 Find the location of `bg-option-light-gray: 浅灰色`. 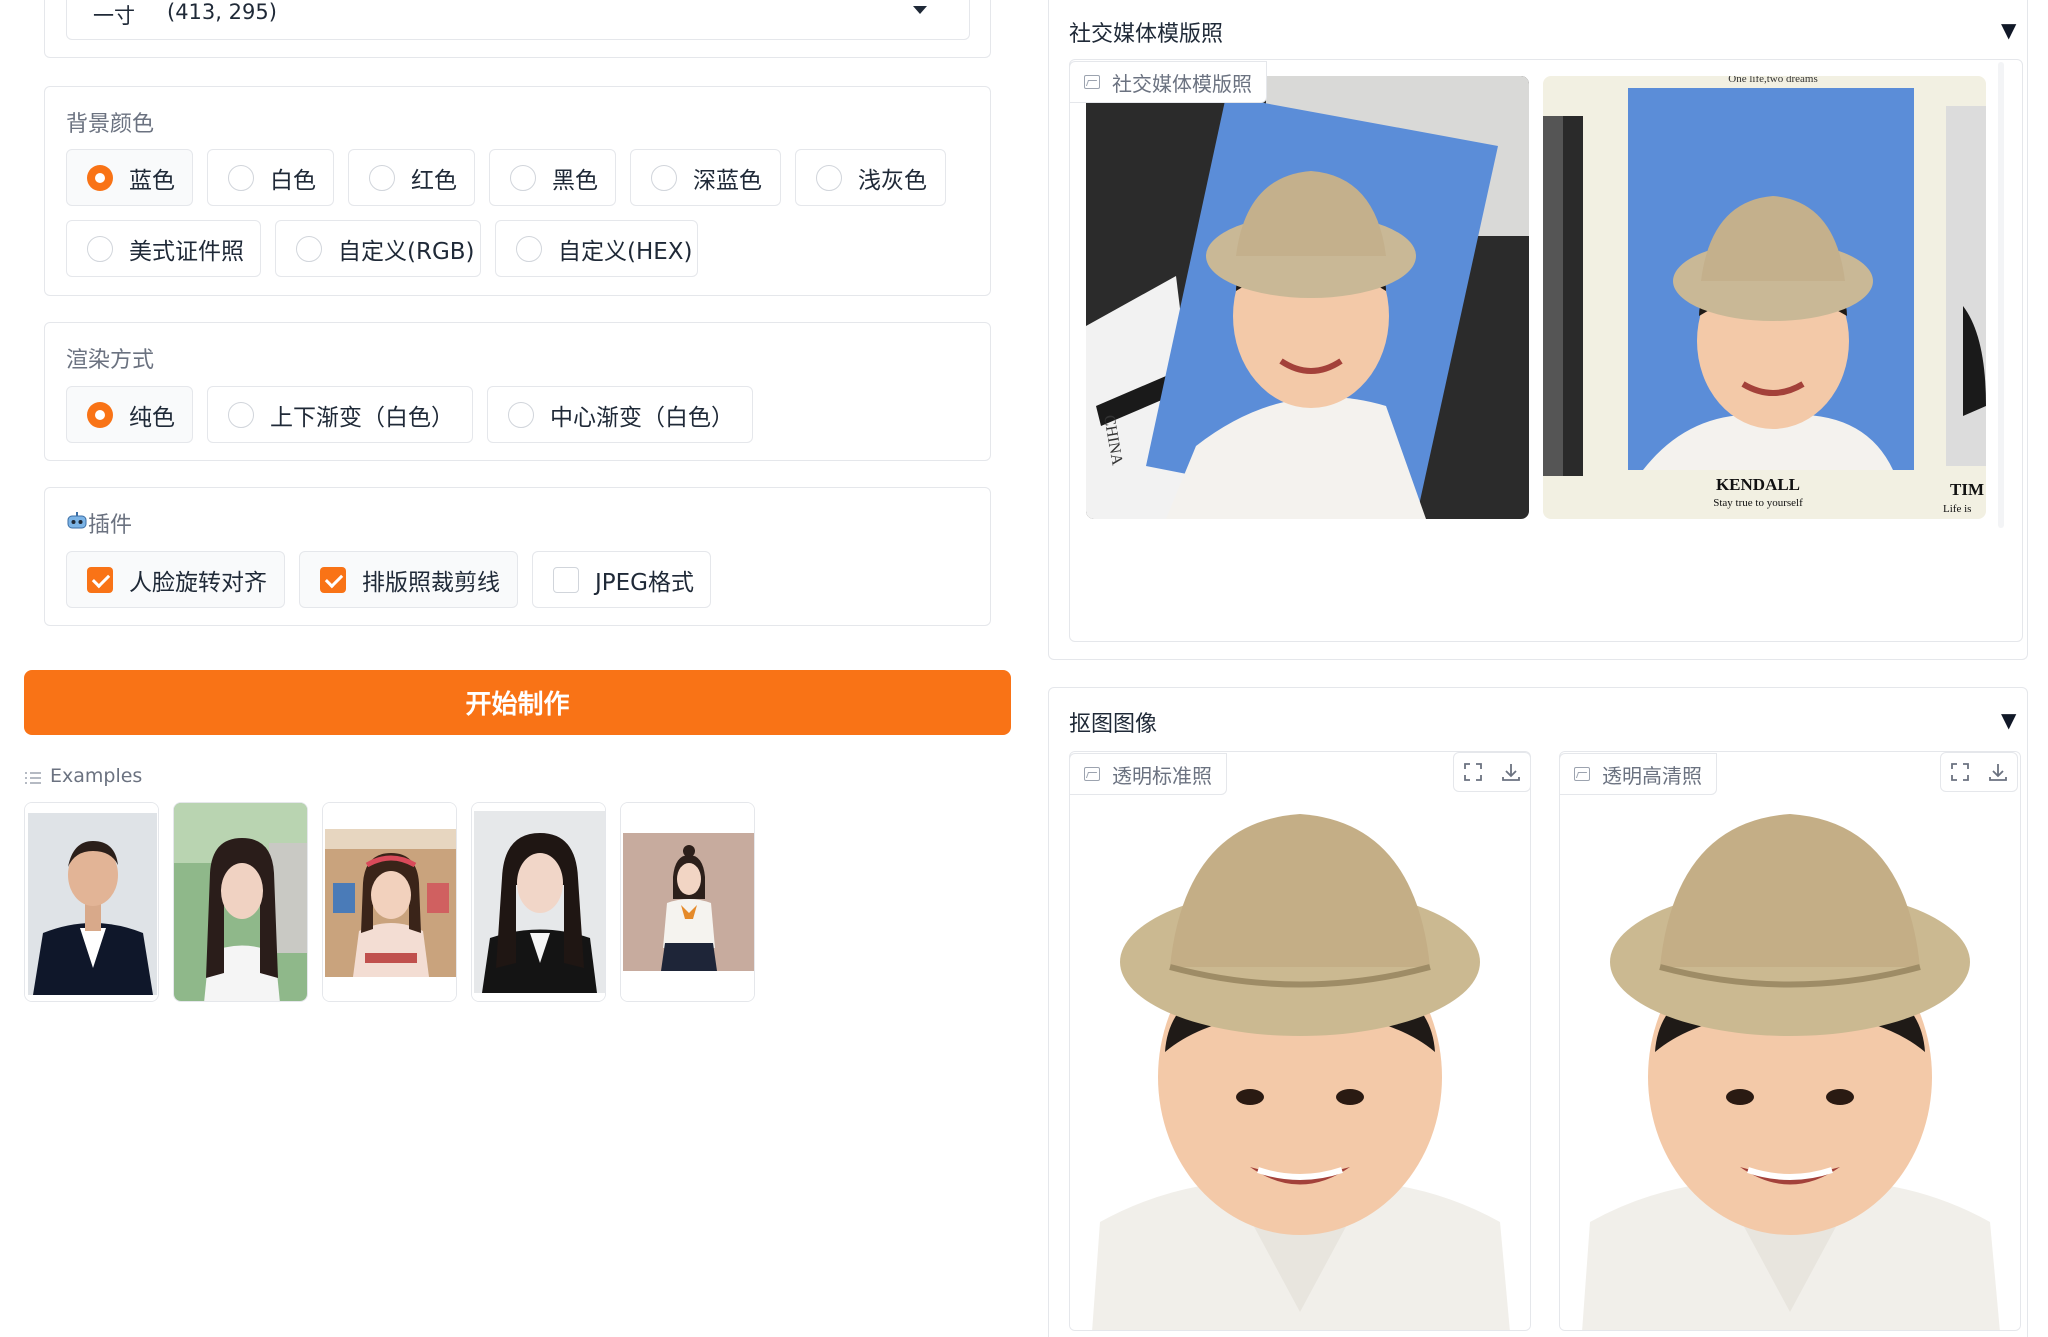

bg-option-light-gray: 浅灰色 is located at coordinates (870, 177).